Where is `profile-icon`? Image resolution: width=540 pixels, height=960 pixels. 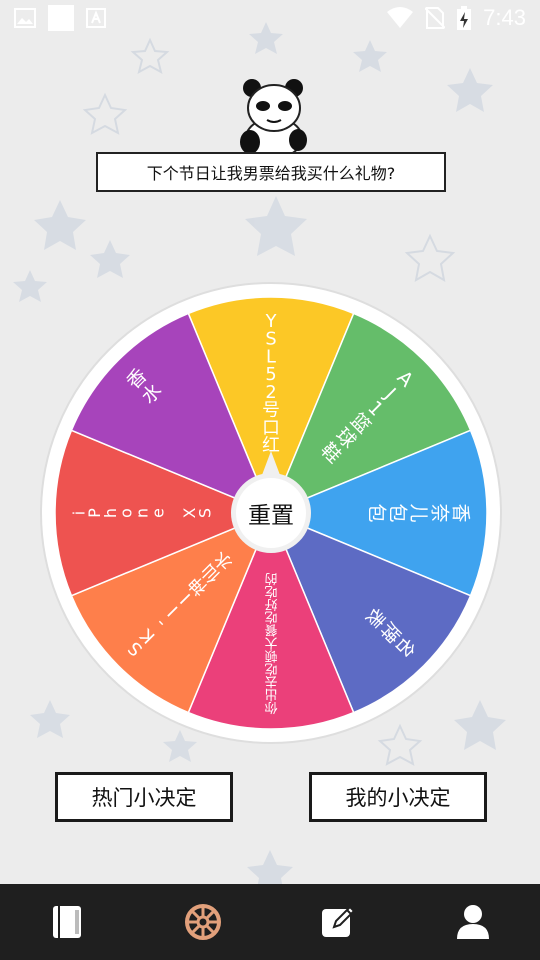
profile-icon is located at coordinates (472, 922).